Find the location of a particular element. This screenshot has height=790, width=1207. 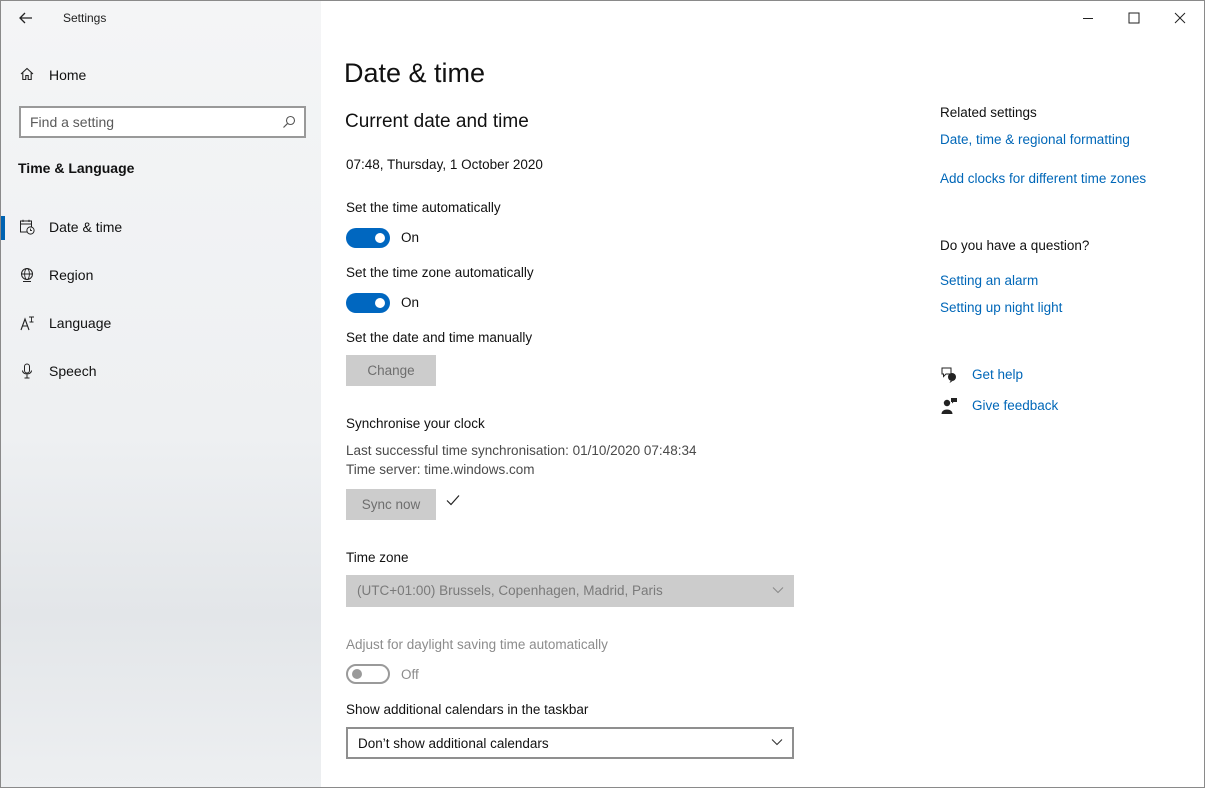

search-icon is located at coordinates (289, 122).